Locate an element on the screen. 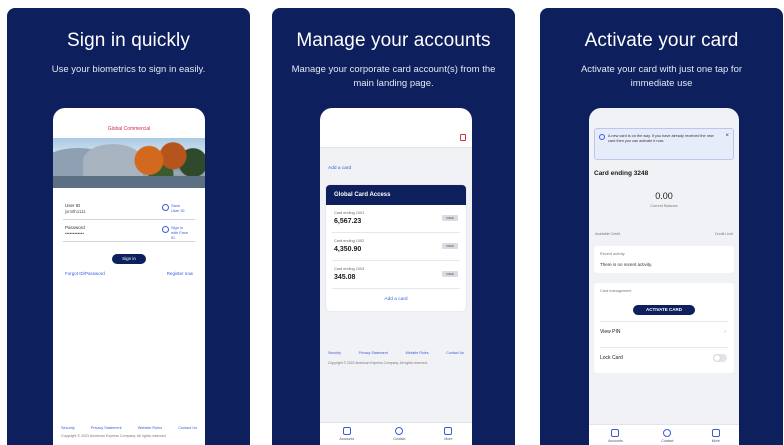 This screenshot has width=784, height=445. credit-limit-label: Credit Limit is located at coordinates (723, 234).